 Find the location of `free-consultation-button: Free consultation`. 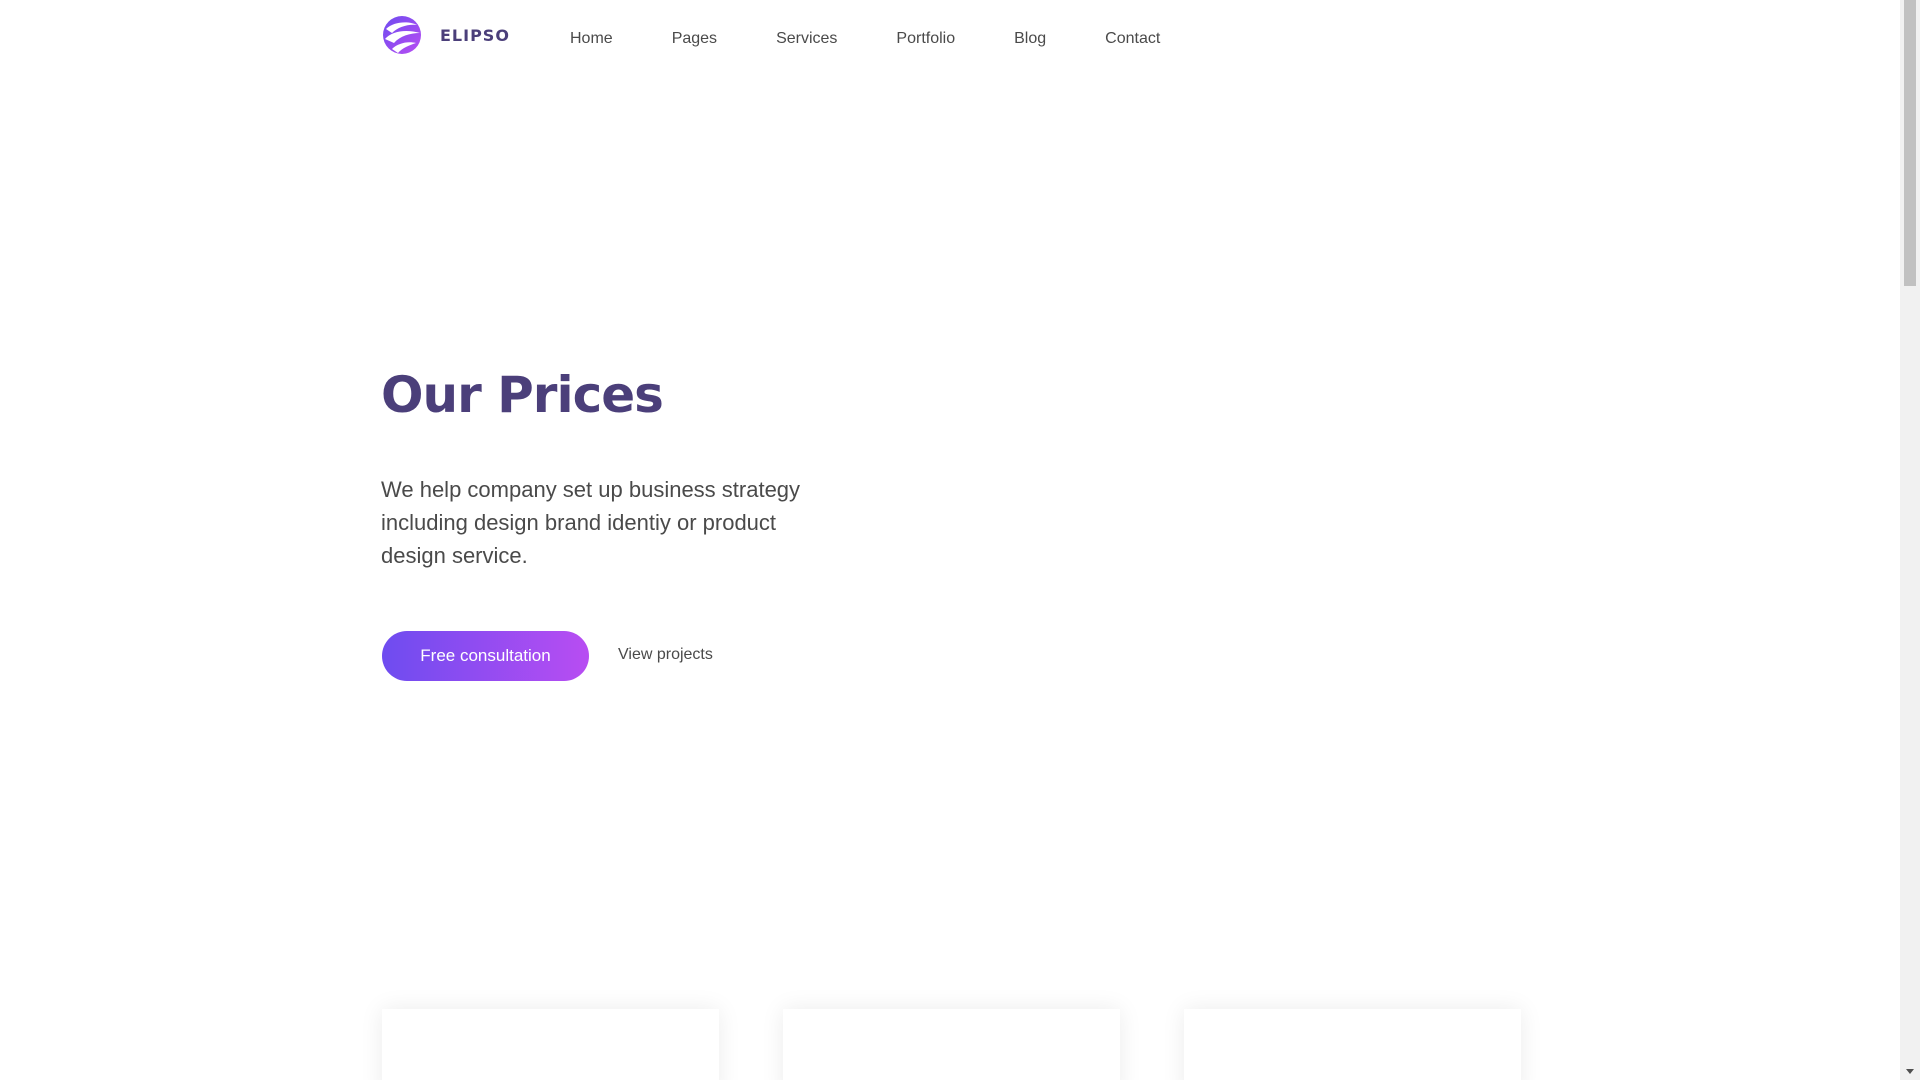

free-consultation-button: Free consultation is located at coordinates (485, 656).